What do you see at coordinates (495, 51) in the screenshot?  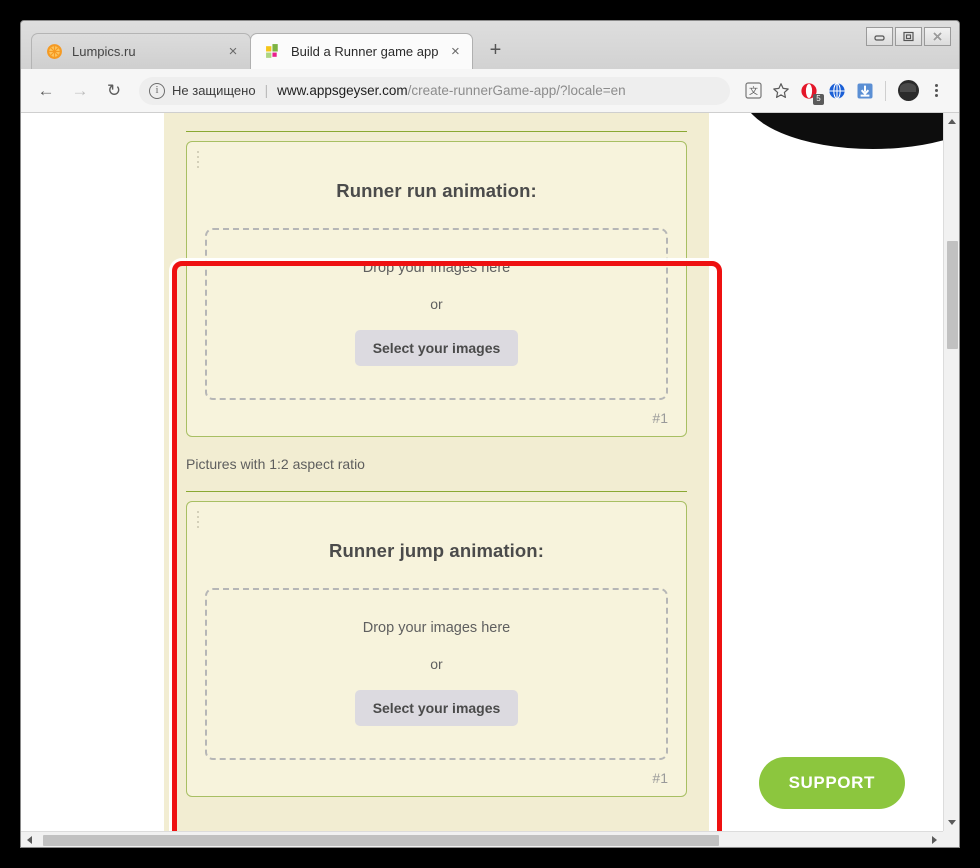 I see `new-tab-button: +` at bounding box center [495, 51].